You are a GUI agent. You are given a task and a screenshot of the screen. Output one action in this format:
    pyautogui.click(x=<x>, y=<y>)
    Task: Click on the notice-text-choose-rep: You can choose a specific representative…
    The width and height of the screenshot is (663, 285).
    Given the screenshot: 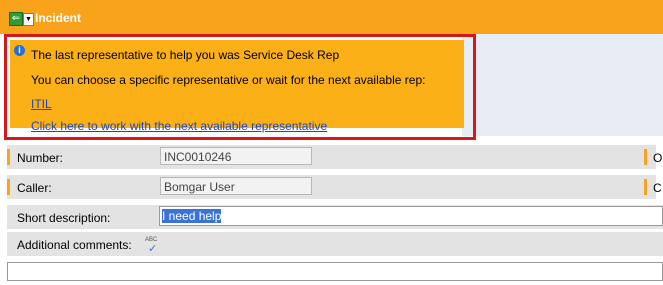 What is the action you would take?
    pyautogui.click(x=228, y=80)
    